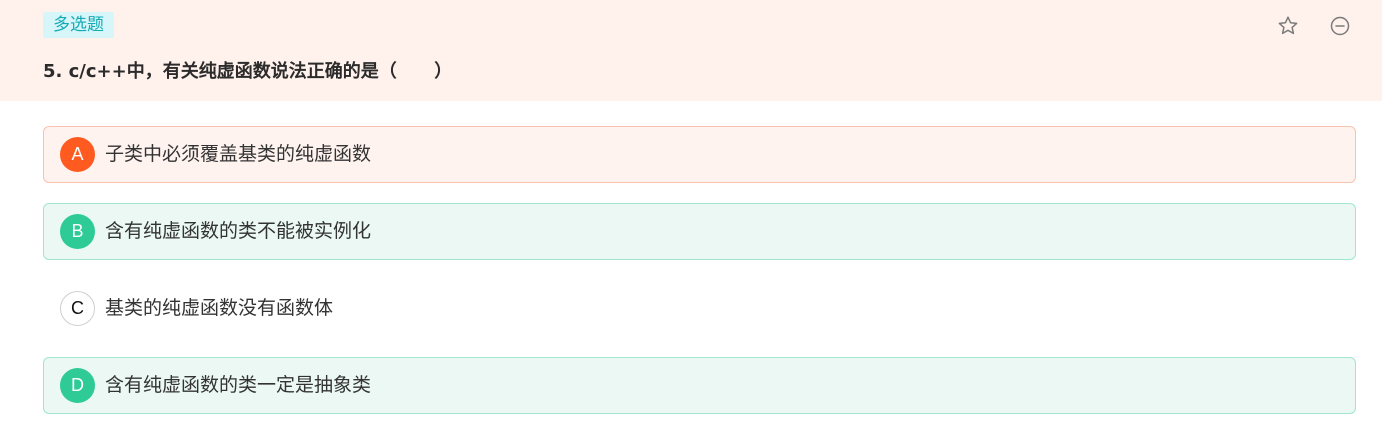  Describe the element at coordinates (77, 154) in the screenshot. I see `option-letter-badge: A` at that location.